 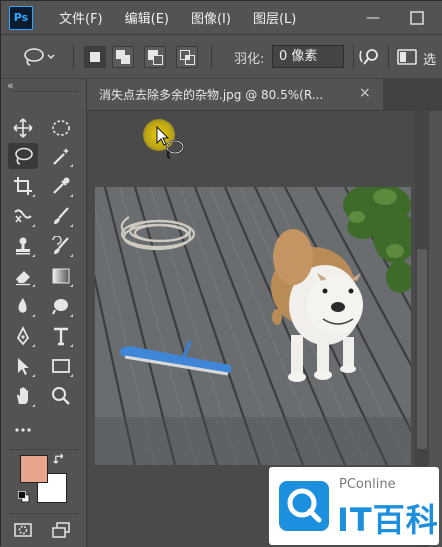 I want to click on tool-preset-picker, so click(x=38, y=59).